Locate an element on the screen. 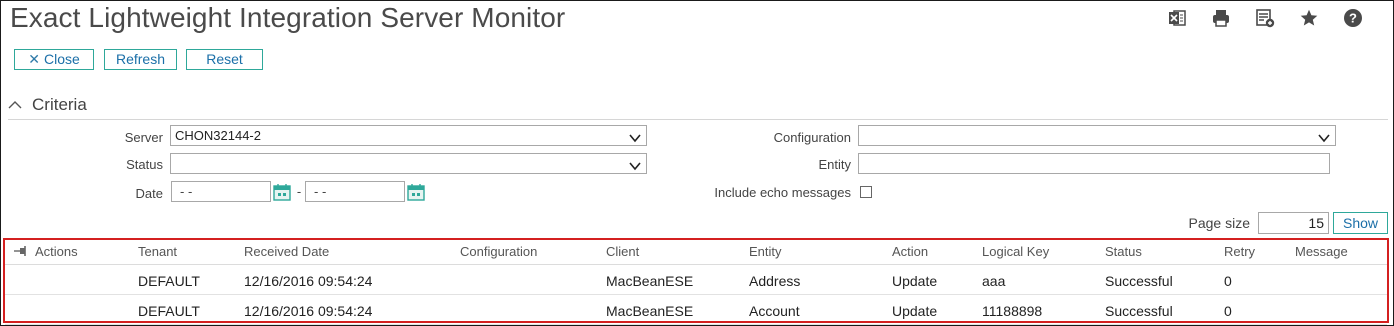 Image resolution: width=1394 pixels, height=326 pixels. close-icon: ✕ is located at coordinates (34, 59).